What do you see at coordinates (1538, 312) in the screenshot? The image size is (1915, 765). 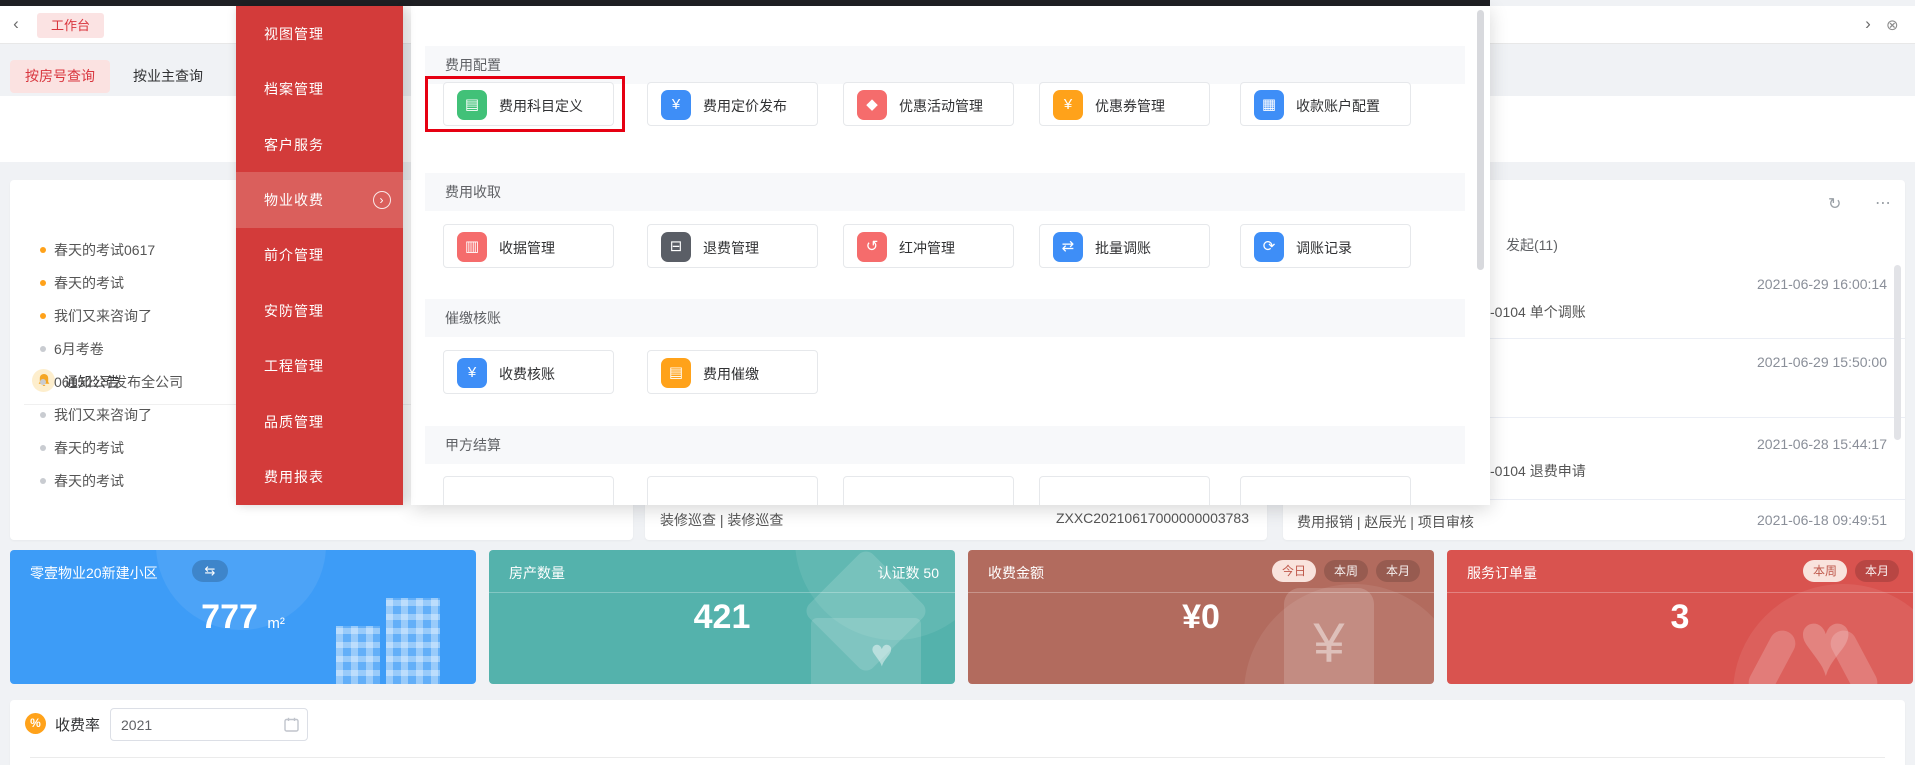 I see `todo-entry-desc: -0104 单个调账` at bounding box center [1538, 312].